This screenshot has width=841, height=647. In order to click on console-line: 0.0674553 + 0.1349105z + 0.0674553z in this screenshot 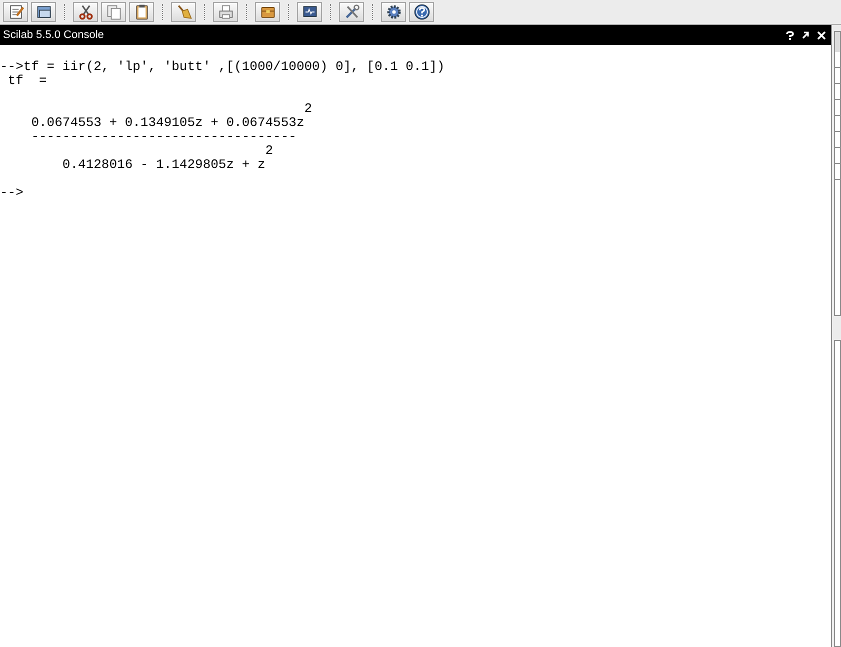, I will do `click(167, 122)`.